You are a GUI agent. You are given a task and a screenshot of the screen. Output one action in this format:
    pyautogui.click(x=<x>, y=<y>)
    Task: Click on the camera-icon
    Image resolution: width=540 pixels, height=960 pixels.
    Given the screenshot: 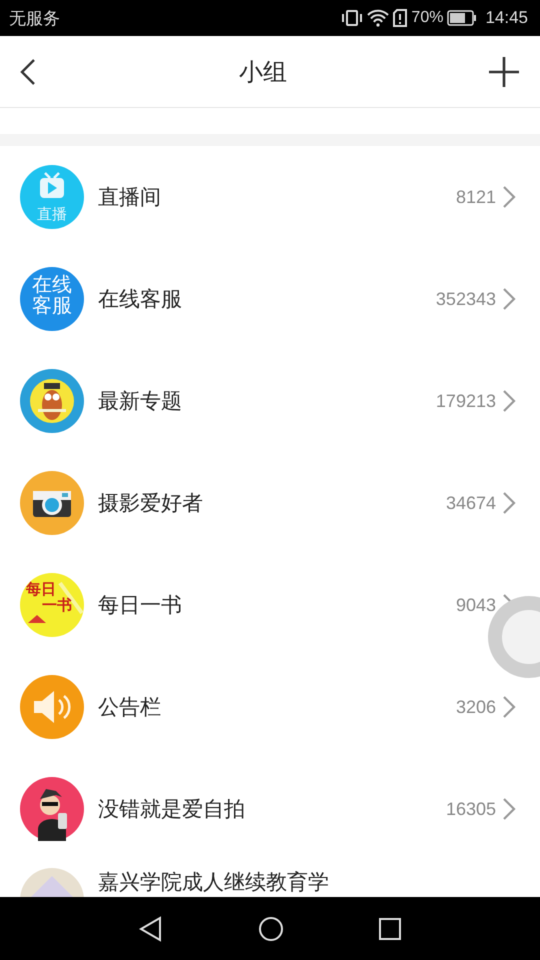 What is the action you would take?
    pyautogui.click(x=52, y=503)
    